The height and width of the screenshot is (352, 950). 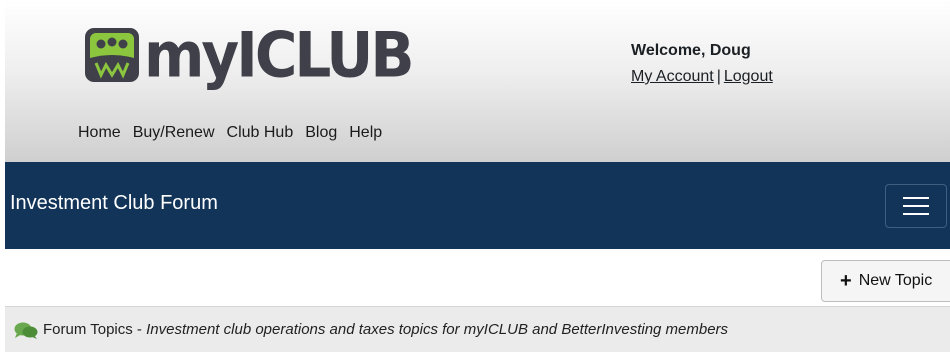 I want to click on logo-text: myICLUB, so click(x=279, y=55).